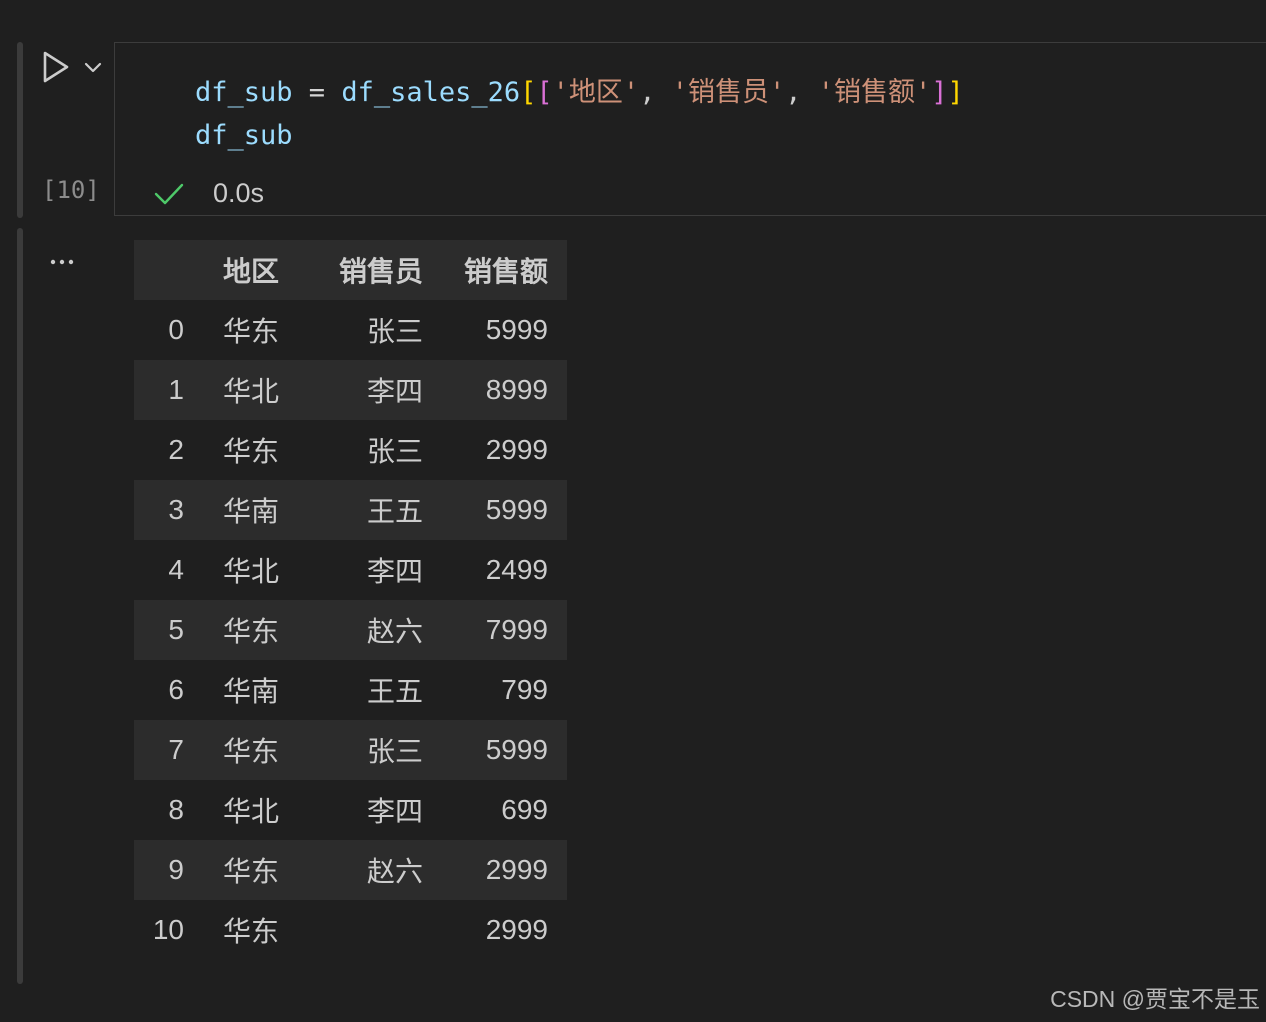 The height and width of the screenshot is (1022, 1266). I want to click on table-row: 9 华东 赵六 2999, so click(350, 870).